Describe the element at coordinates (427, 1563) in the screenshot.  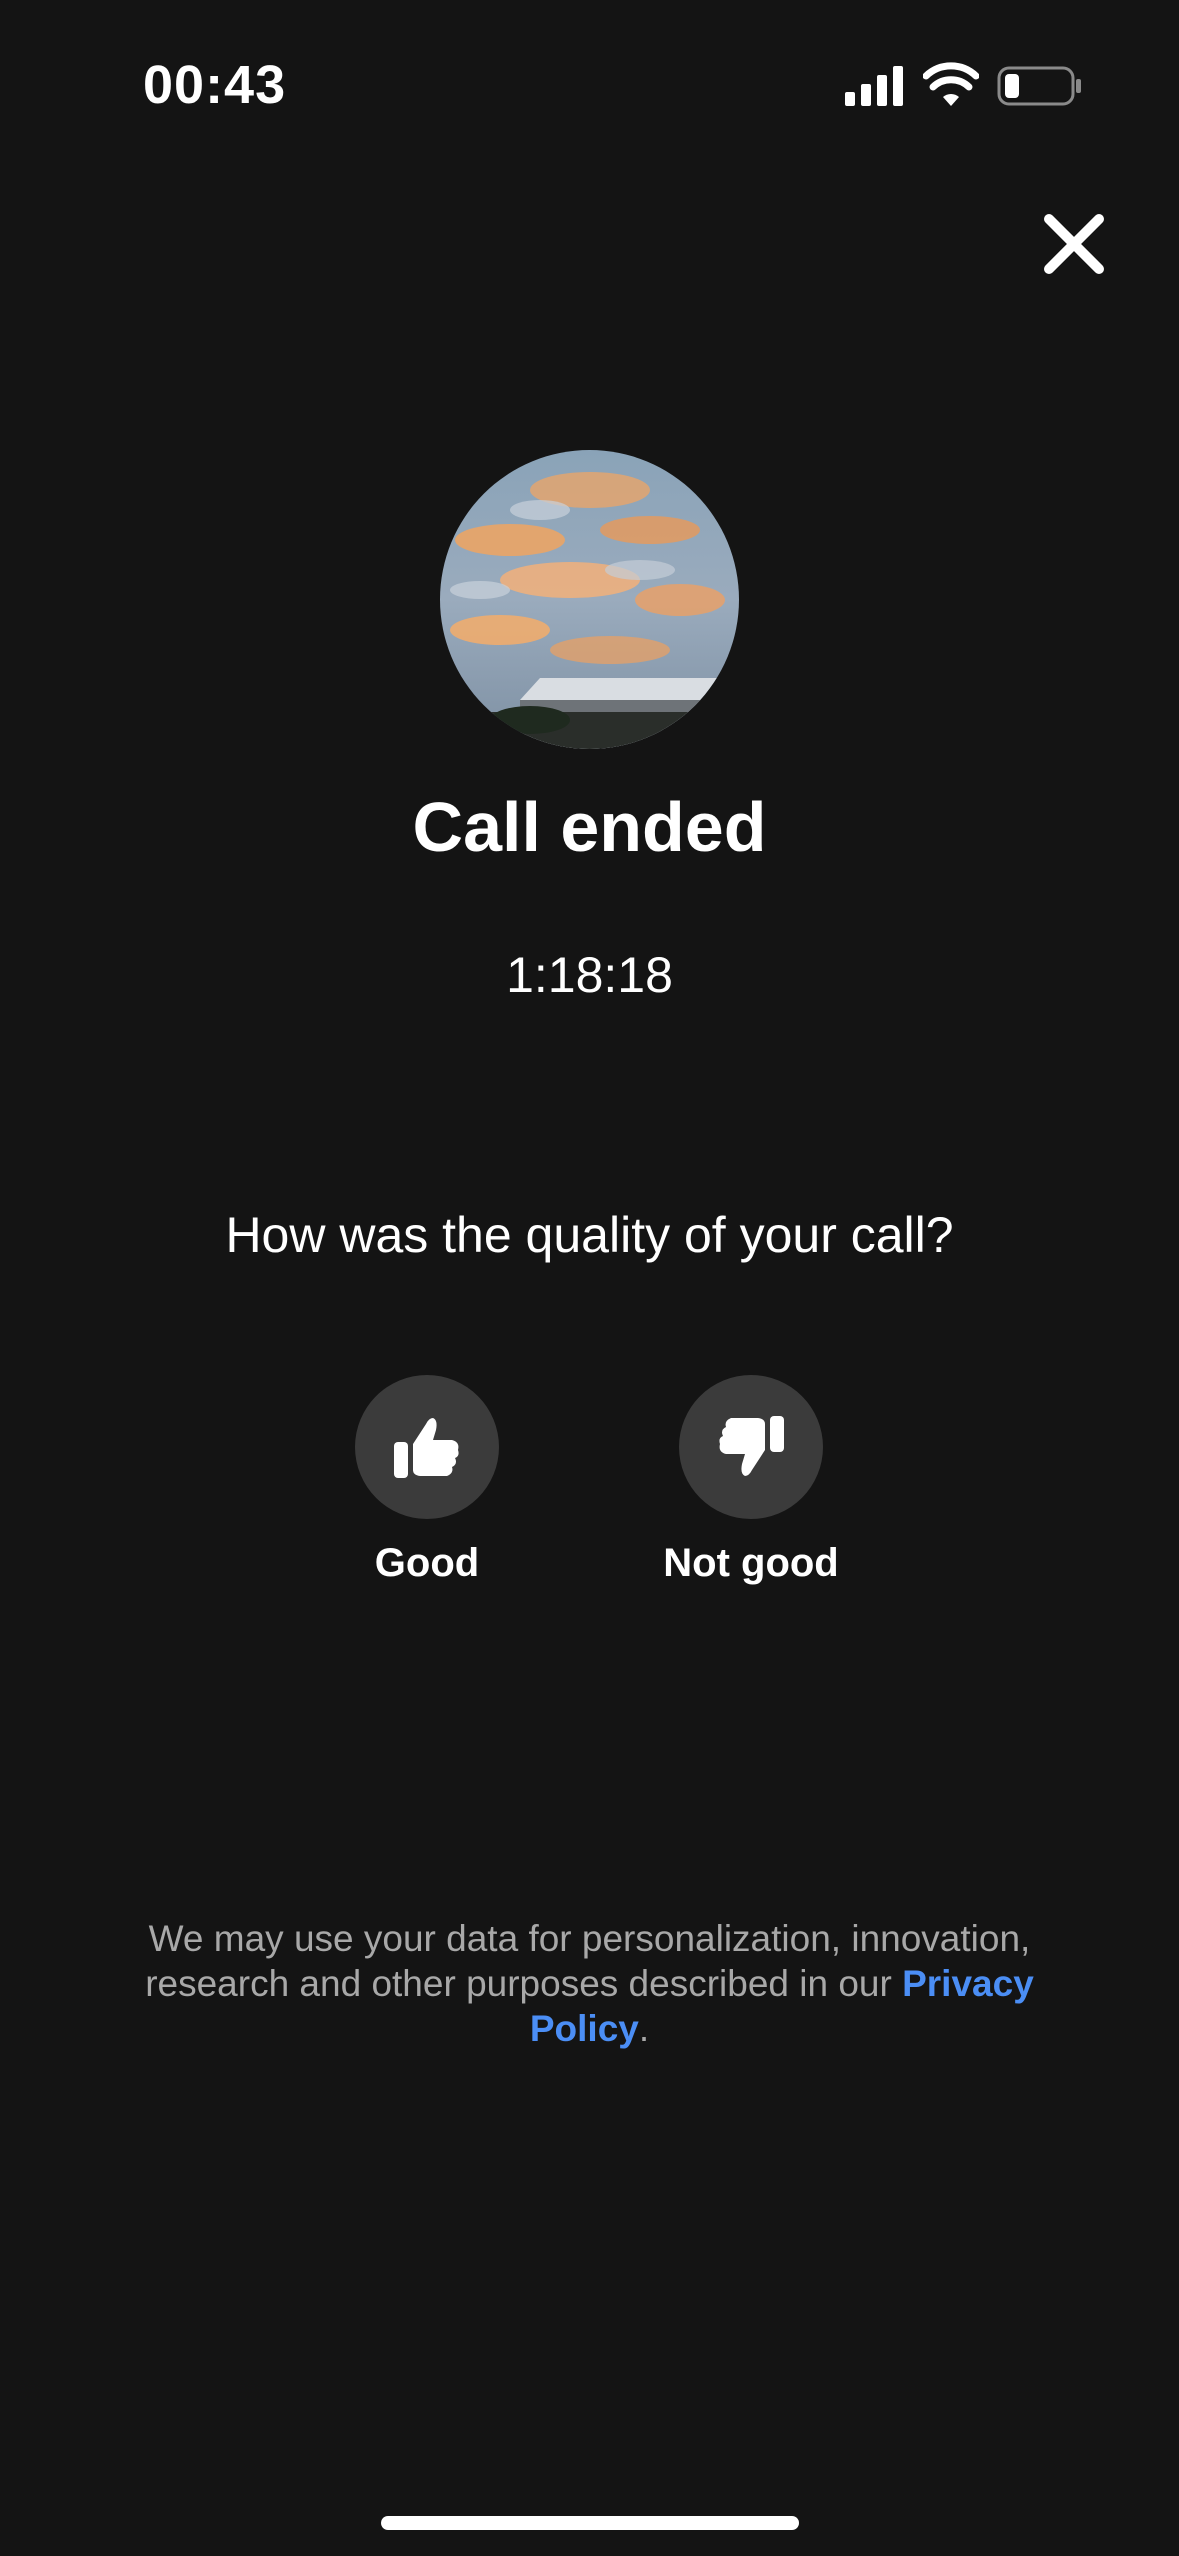
I see `good-label: Good` at that location.